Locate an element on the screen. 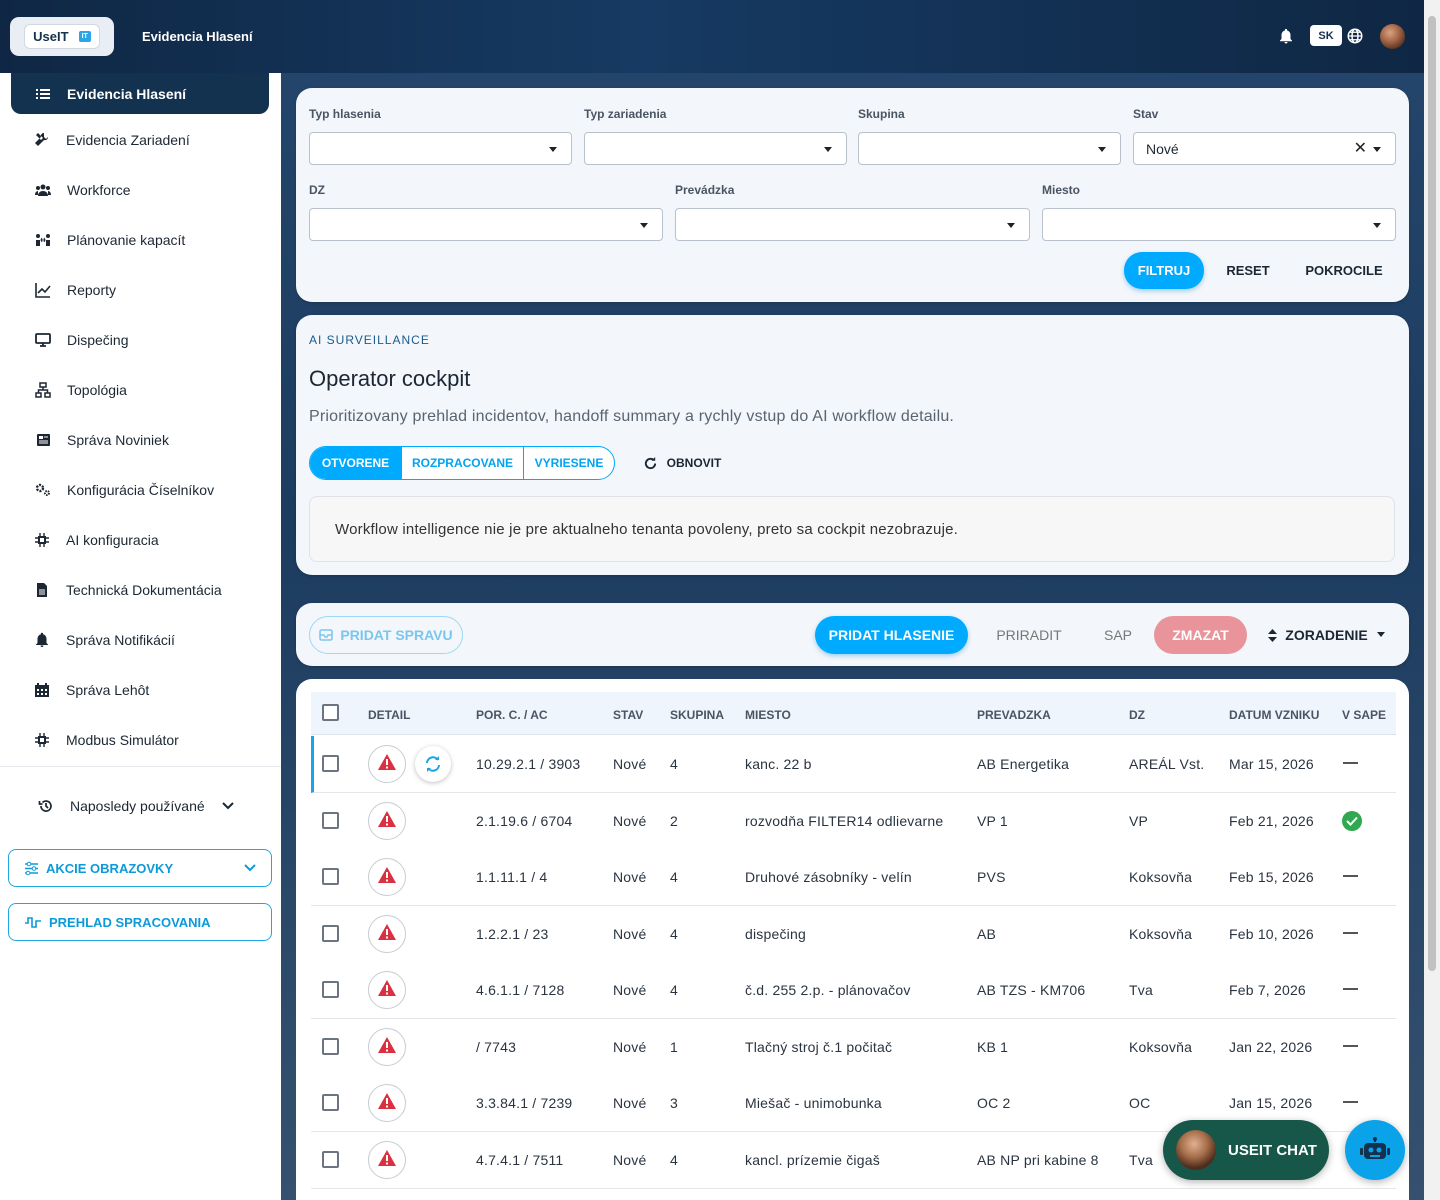 The height and width of the screenshot is (1200, 1440). skupina-select is located at coordinates (989, 148).